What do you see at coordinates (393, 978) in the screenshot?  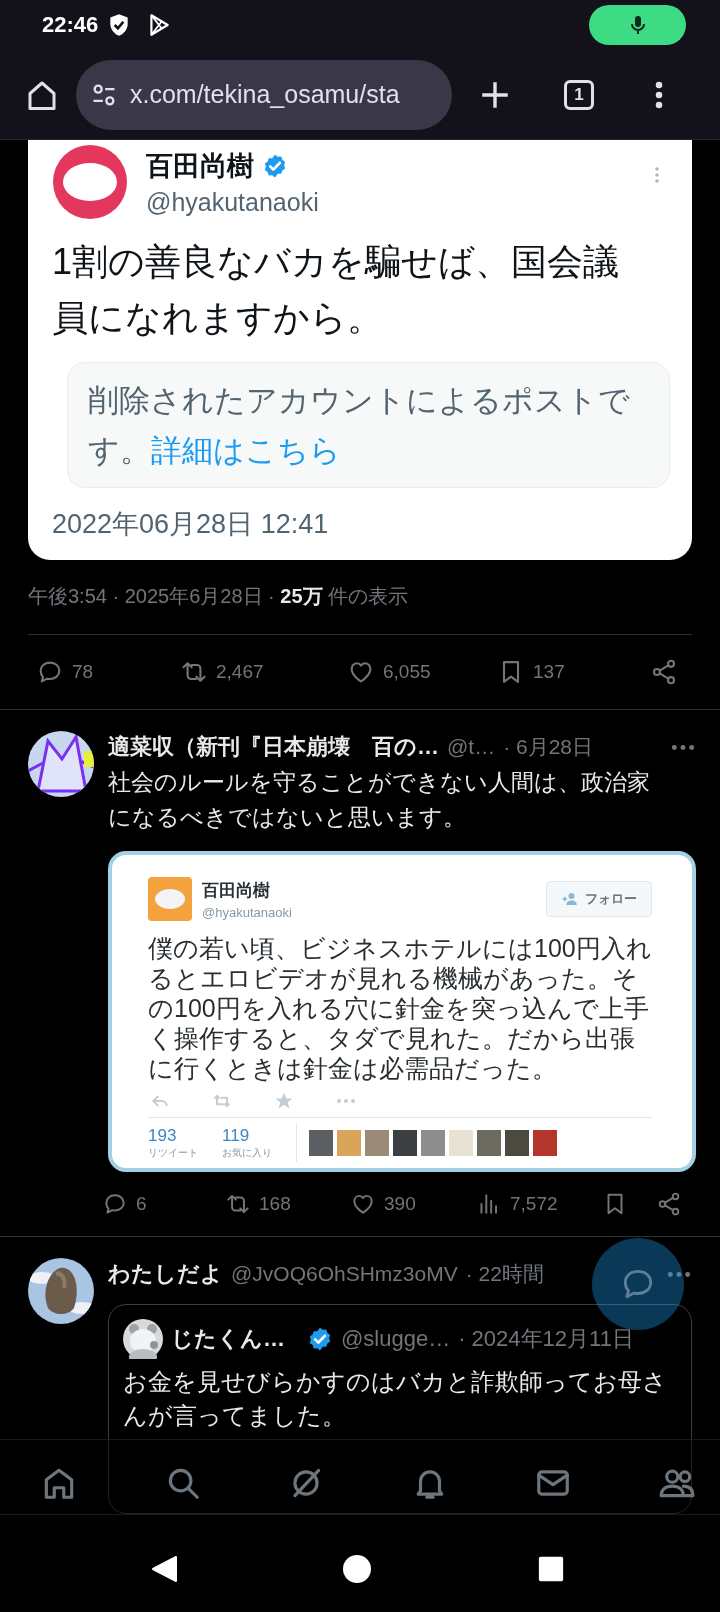 I see `tweet-text-line: るとエロビデオが見れる機械があった。そ` at bounding box center [393, 978].